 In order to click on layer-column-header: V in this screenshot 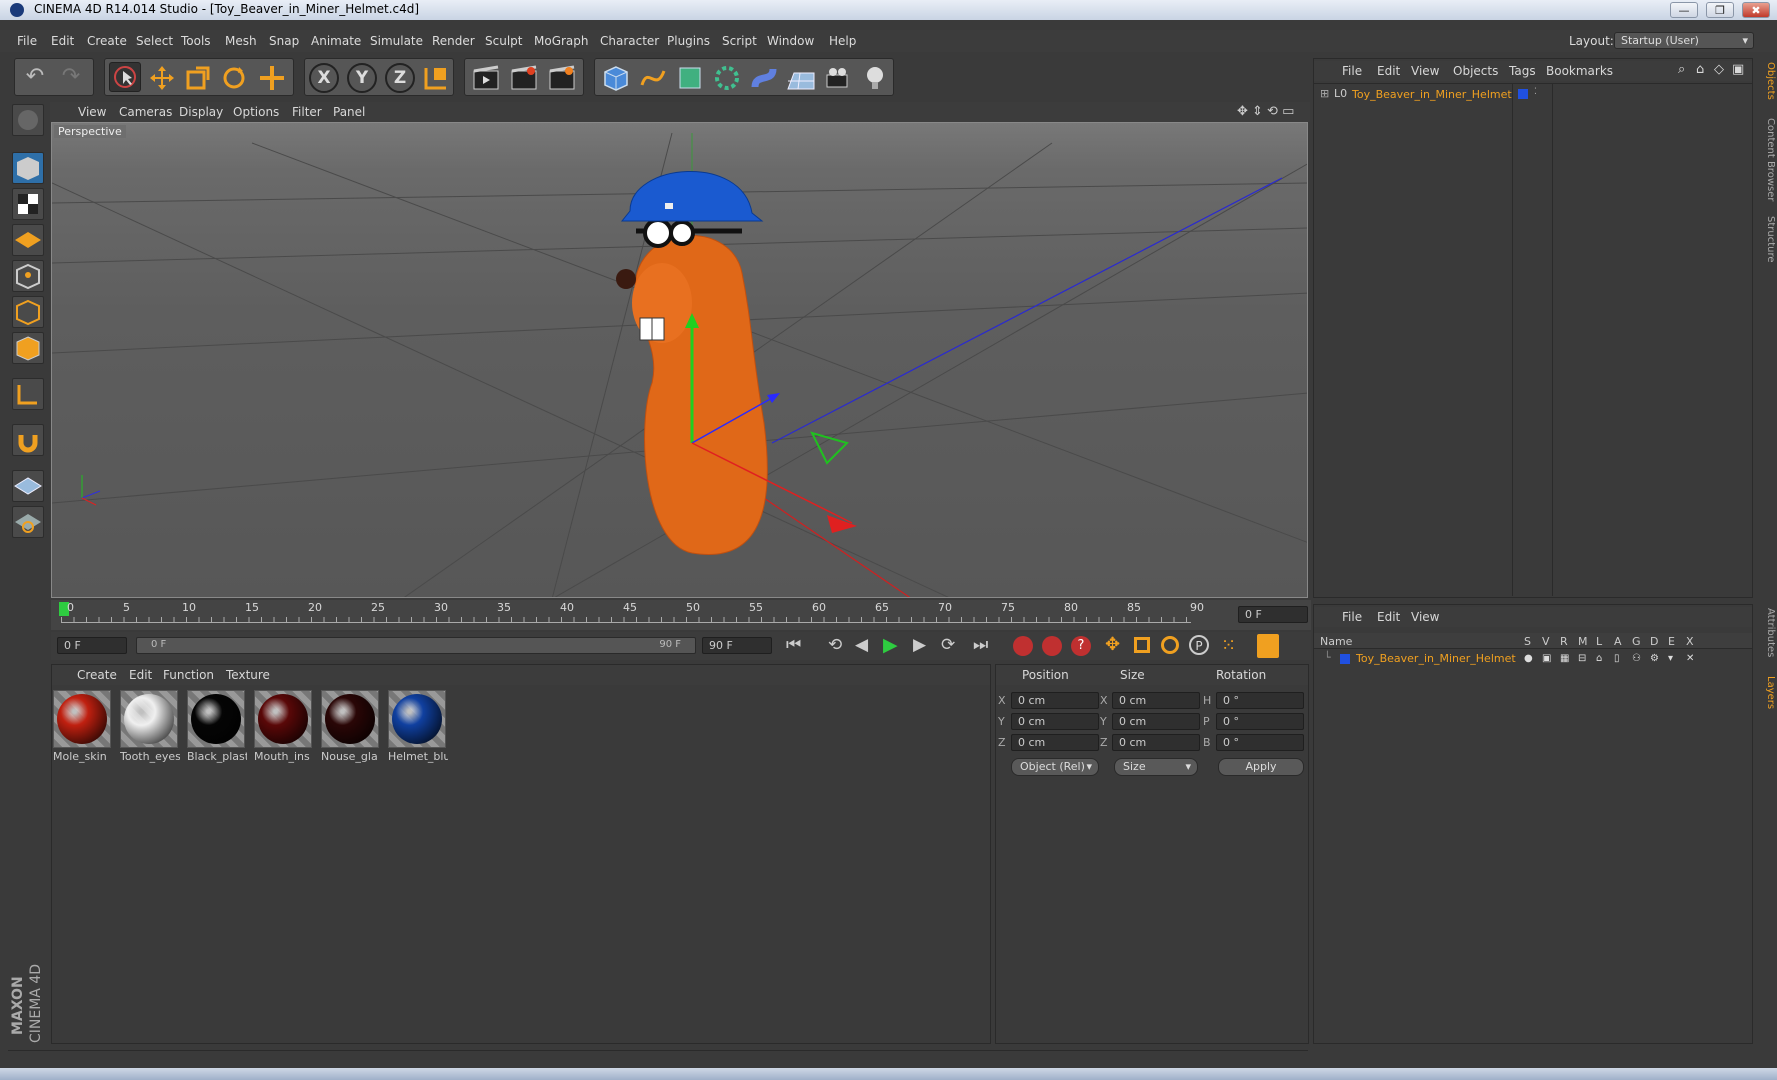, I will do `click(1546, 641)`.